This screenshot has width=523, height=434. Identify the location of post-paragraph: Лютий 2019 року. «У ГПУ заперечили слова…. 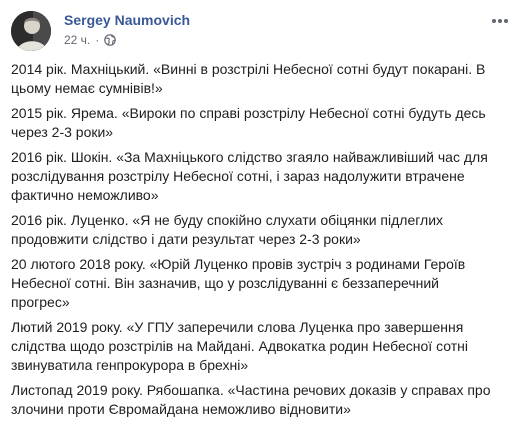
(239, 346).